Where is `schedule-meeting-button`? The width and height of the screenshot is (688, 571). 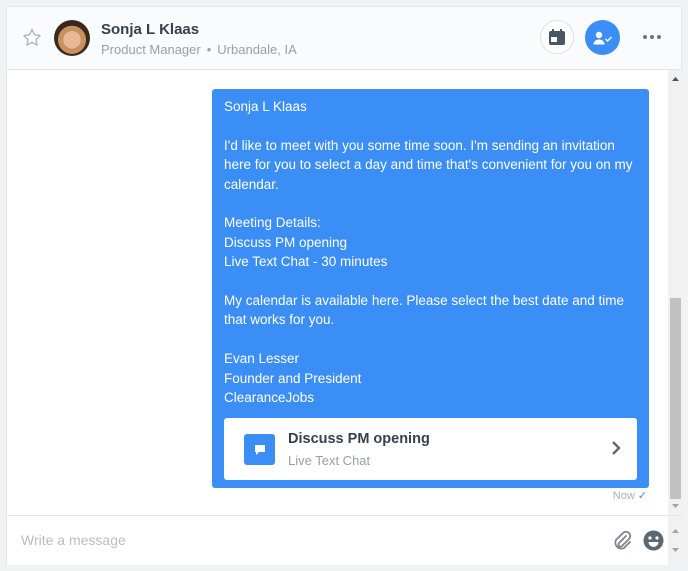
schedule-meeting-button is located at coordinates (557, 37).